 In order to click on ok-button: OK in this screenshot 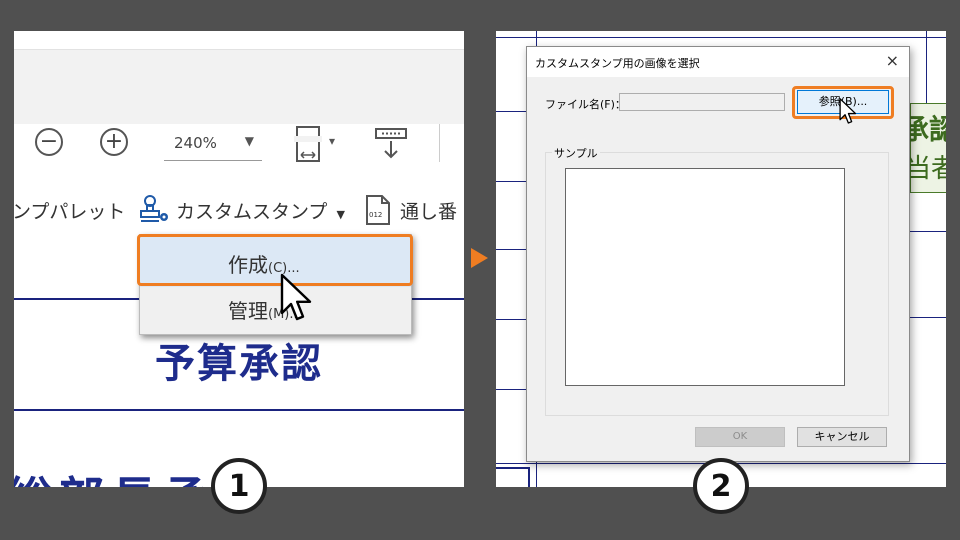, I will do `click(740, 437)`.